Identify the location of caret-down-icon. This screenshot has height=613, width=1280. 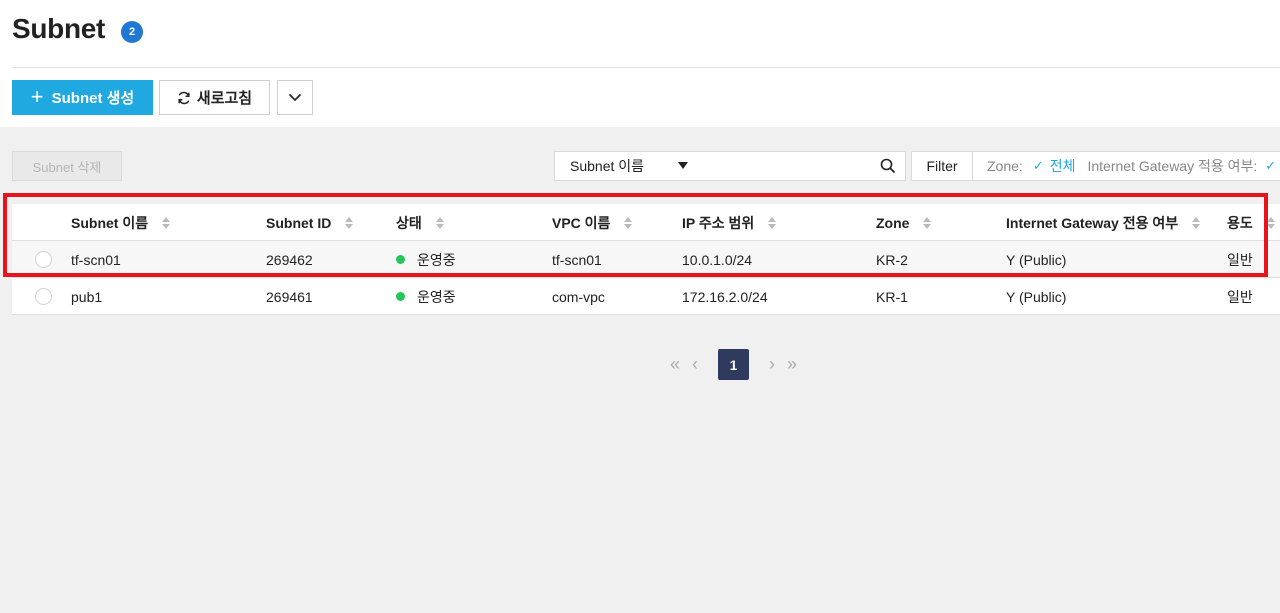
(683, 165).